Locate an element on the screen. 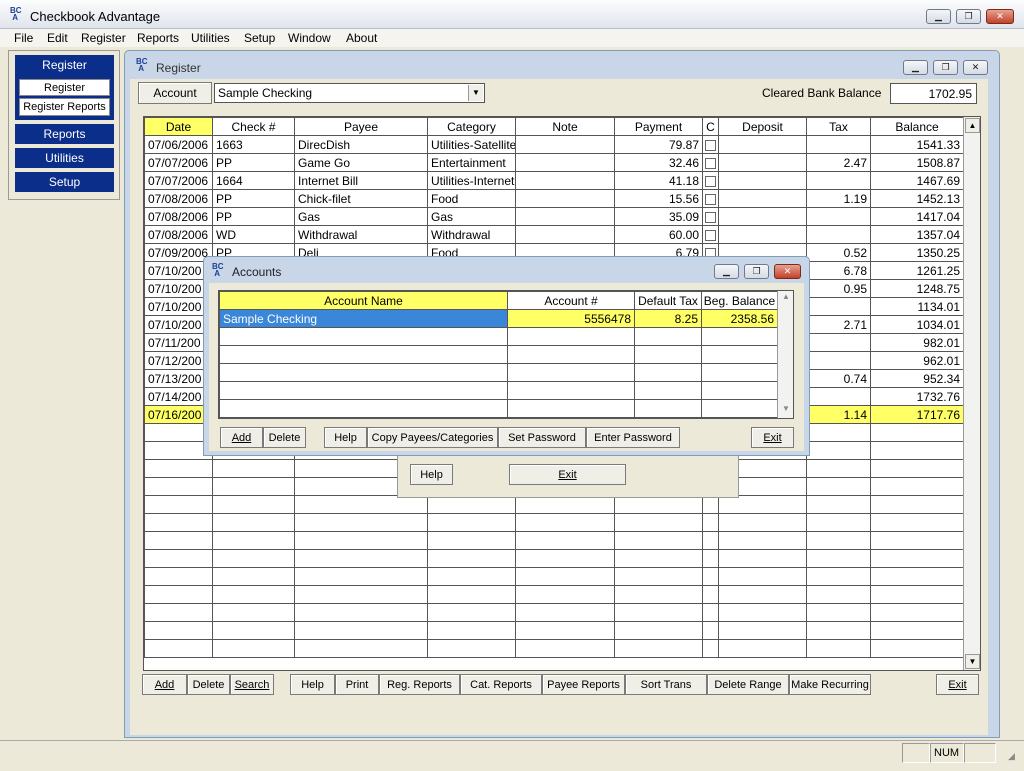  accounts-scroll-up-icon: ▲ is located at coordinates (786, 299).